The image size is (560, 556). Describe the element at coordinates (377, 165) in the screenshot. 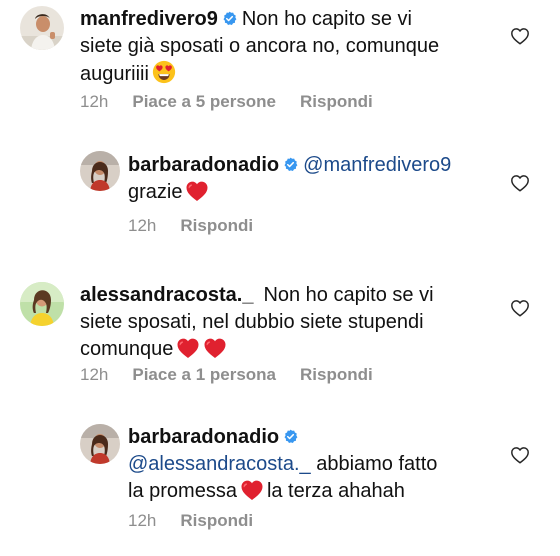

I see `mention-link: @manfredivero9` at that location.